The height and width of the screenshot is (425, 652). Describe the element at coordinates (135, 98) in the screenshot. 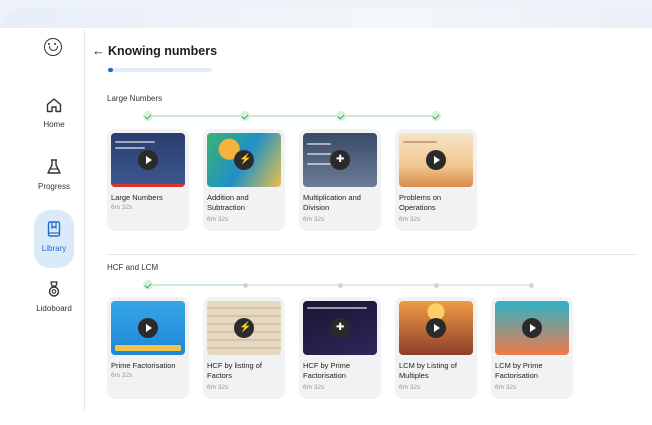

I see `section-title: Large Numbers` at that location.